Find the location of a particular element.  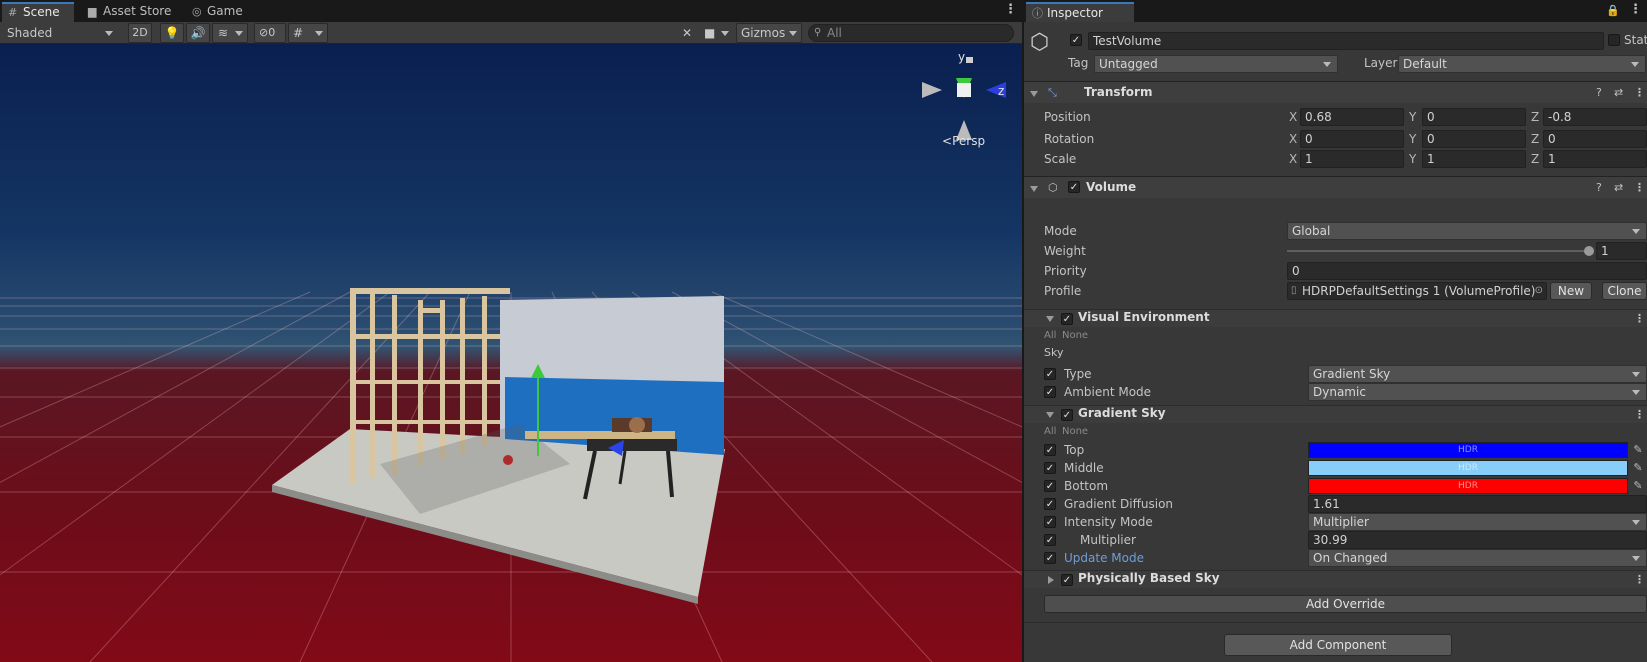

grid-snap-toggle-icon: # is located at coordinates (308, 33).